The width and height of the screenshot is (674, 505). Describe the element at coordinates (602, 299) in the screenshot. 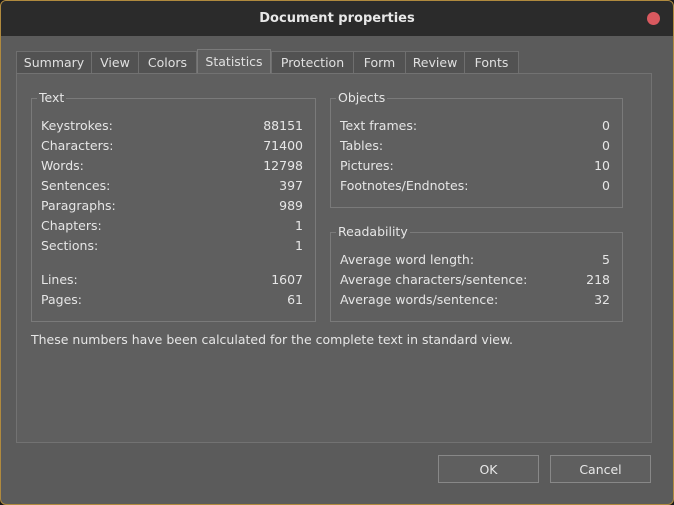

I see `stat-value: 32` at that location.